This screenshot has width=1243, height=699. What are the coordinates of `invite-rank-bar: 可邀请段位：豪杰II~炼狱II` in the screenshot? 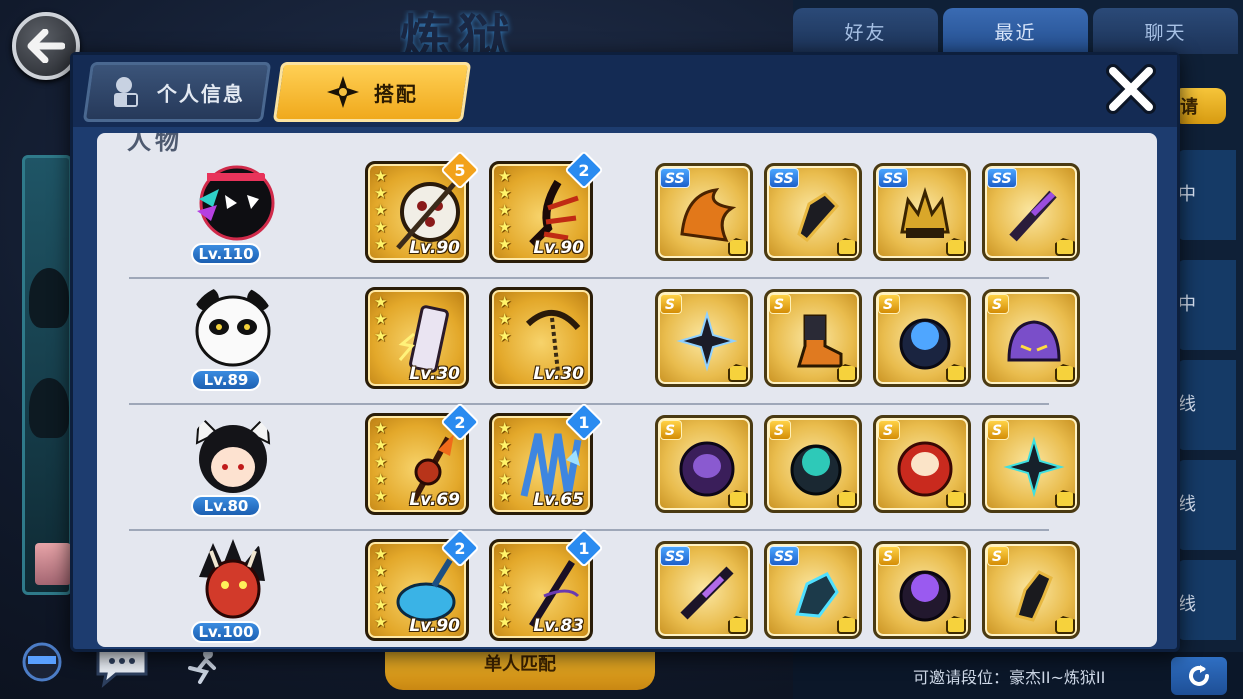 It's located at (1018, 675).